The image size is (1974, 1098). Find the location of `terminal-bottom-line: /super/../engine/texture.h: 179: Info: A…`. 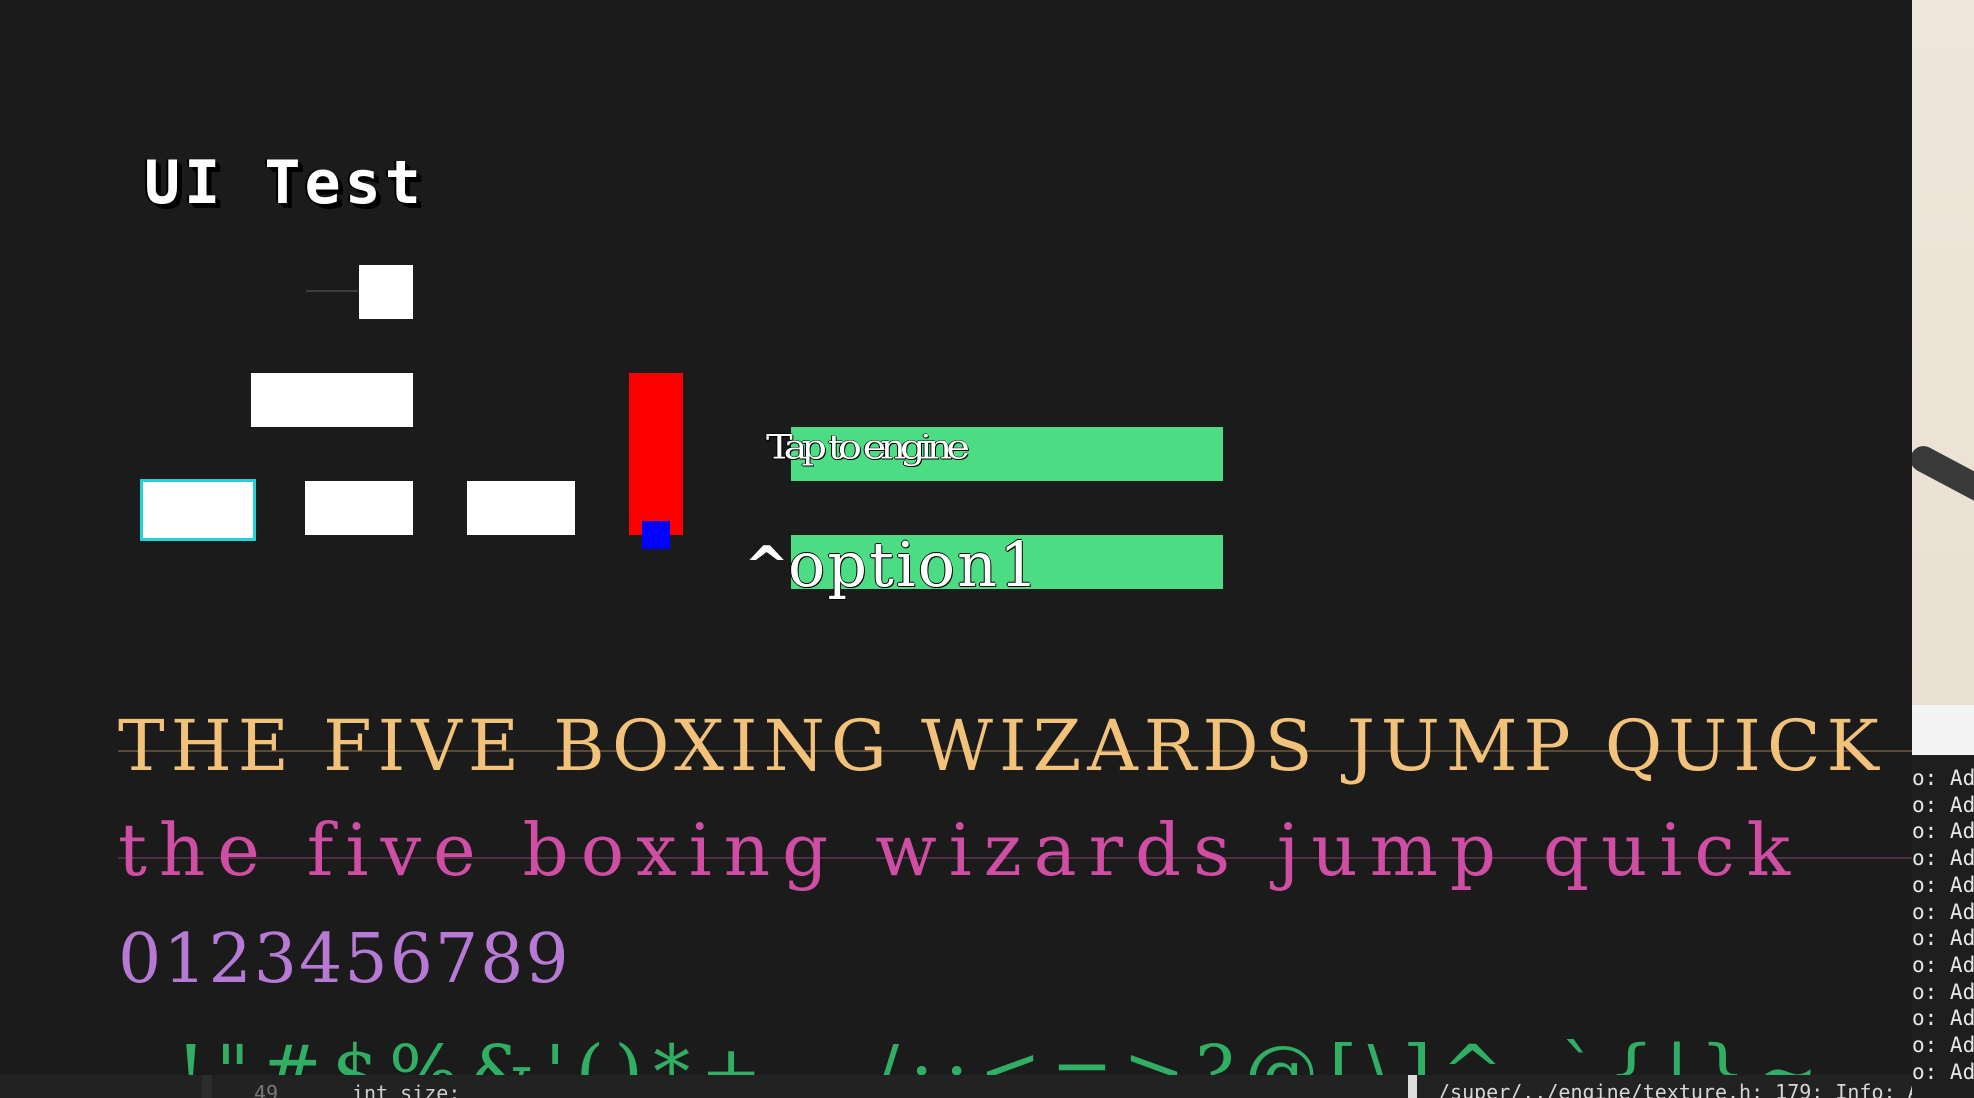

terminal-bottom-line: /super/../engine/texture.h: 179: Info: A… is located at coordinates (1675, 1089).